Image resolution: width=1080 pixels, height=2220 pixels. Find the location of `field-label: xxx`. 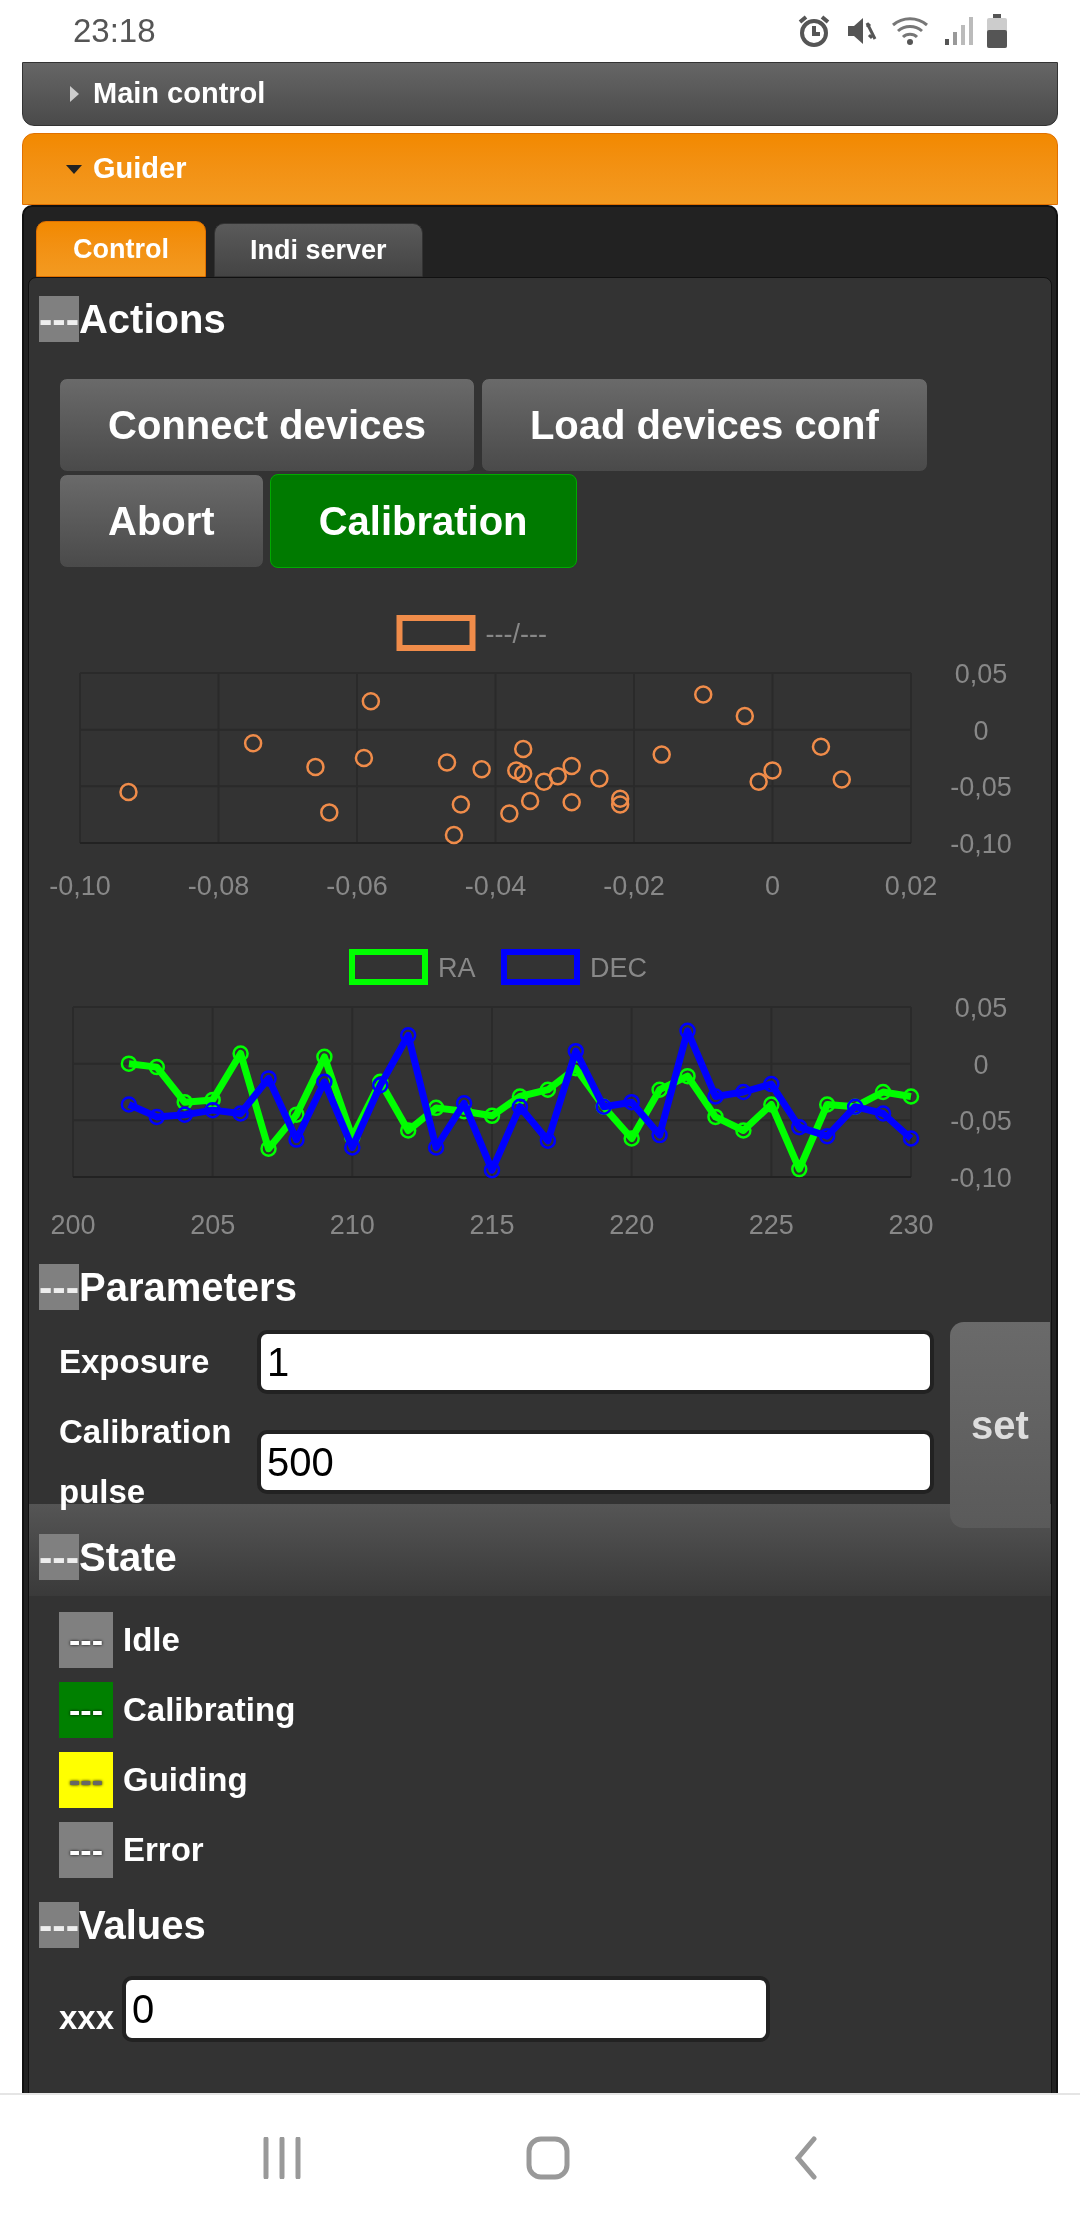

field-label: xxx is located at coordinates (87, 2017).